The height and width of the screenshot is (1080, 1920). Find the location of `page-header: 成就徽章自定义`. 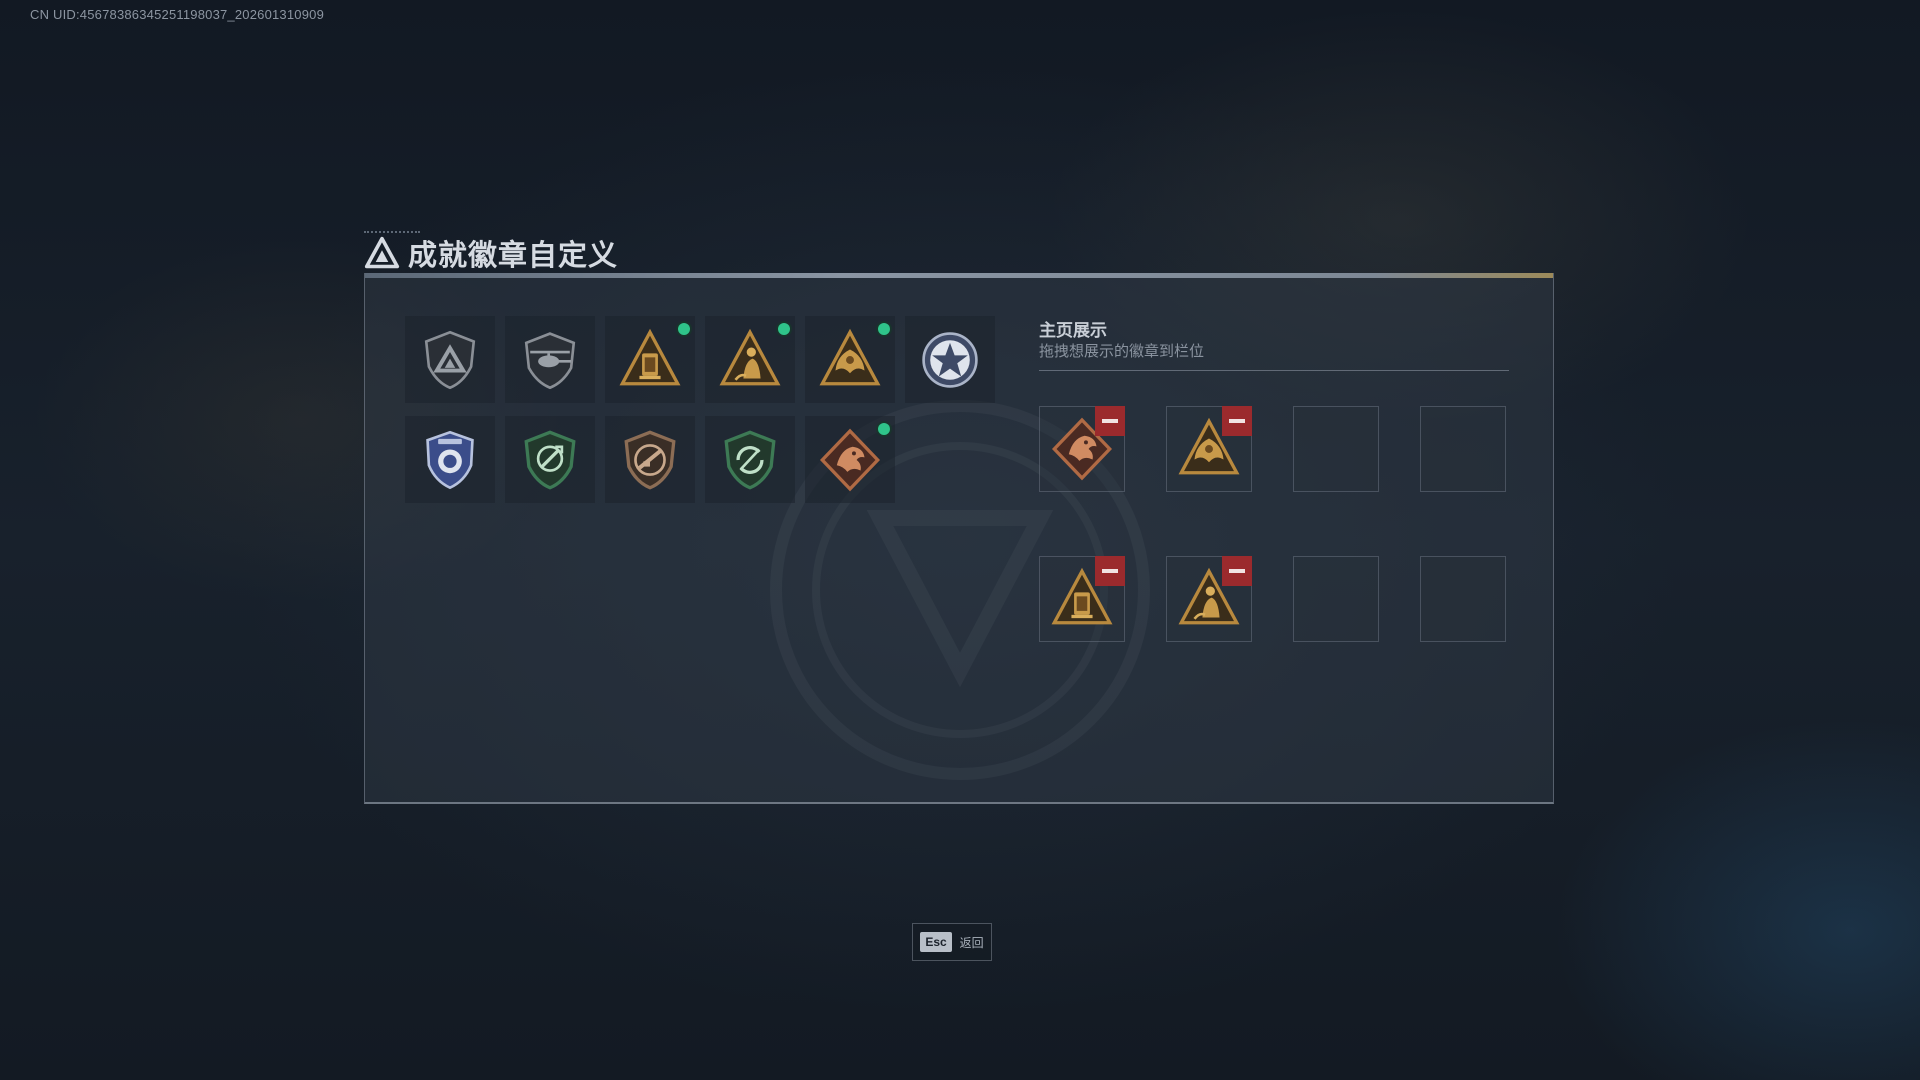

page-header: 成就徽章自定义 is located at coordinates (491, 253).